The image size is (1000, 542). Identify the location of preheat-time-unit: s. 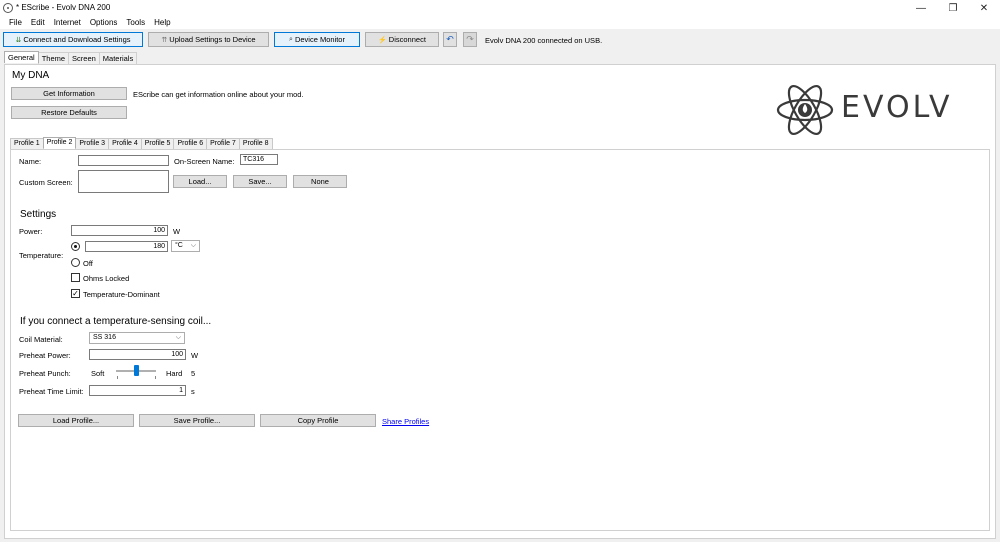
(193, 391).